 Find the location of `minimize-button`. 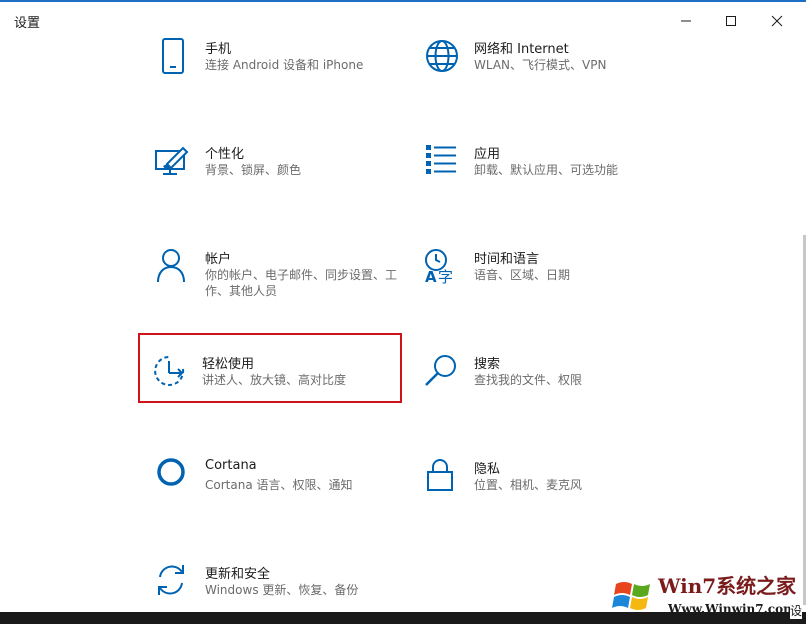

minimize-button is located at coordinates (686, 21).